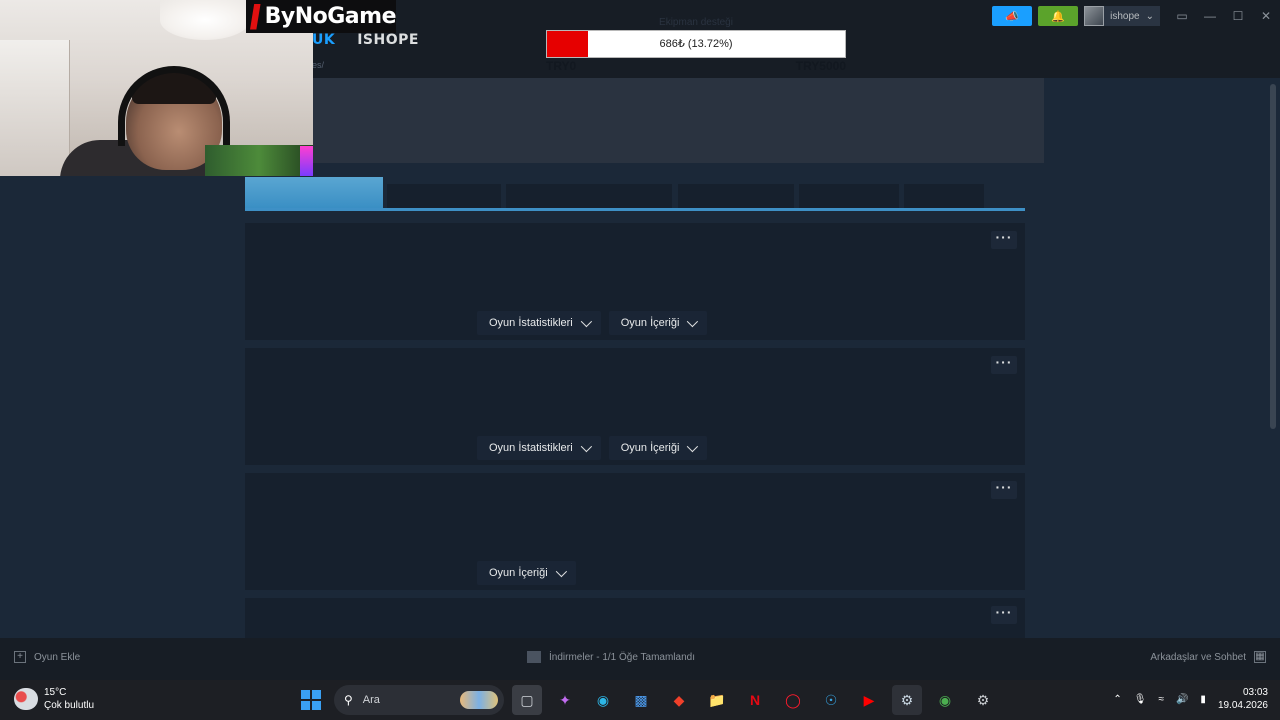 The width and height of the screenshot is (1280, 720). I want to click on search-icon: ⚲, so click(348, 700).